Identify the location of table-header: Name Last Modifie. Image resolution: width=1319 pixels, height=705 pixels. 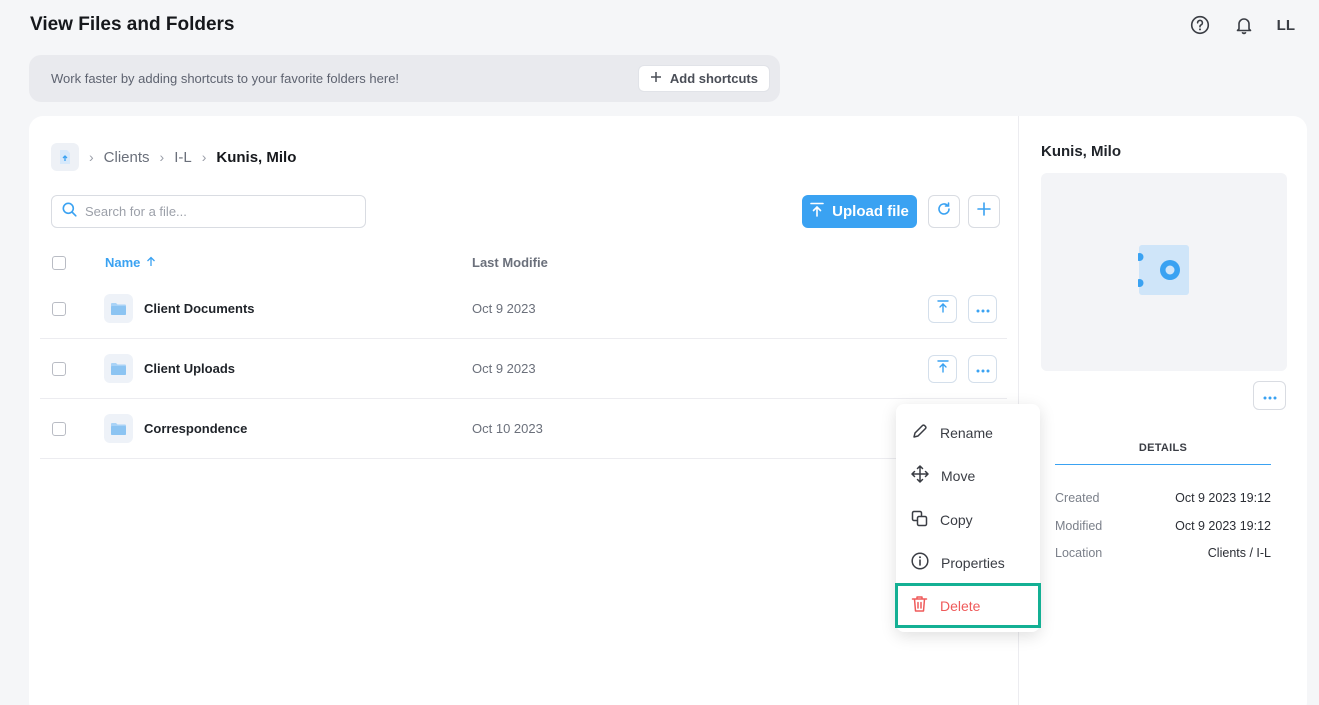
(523, 262).